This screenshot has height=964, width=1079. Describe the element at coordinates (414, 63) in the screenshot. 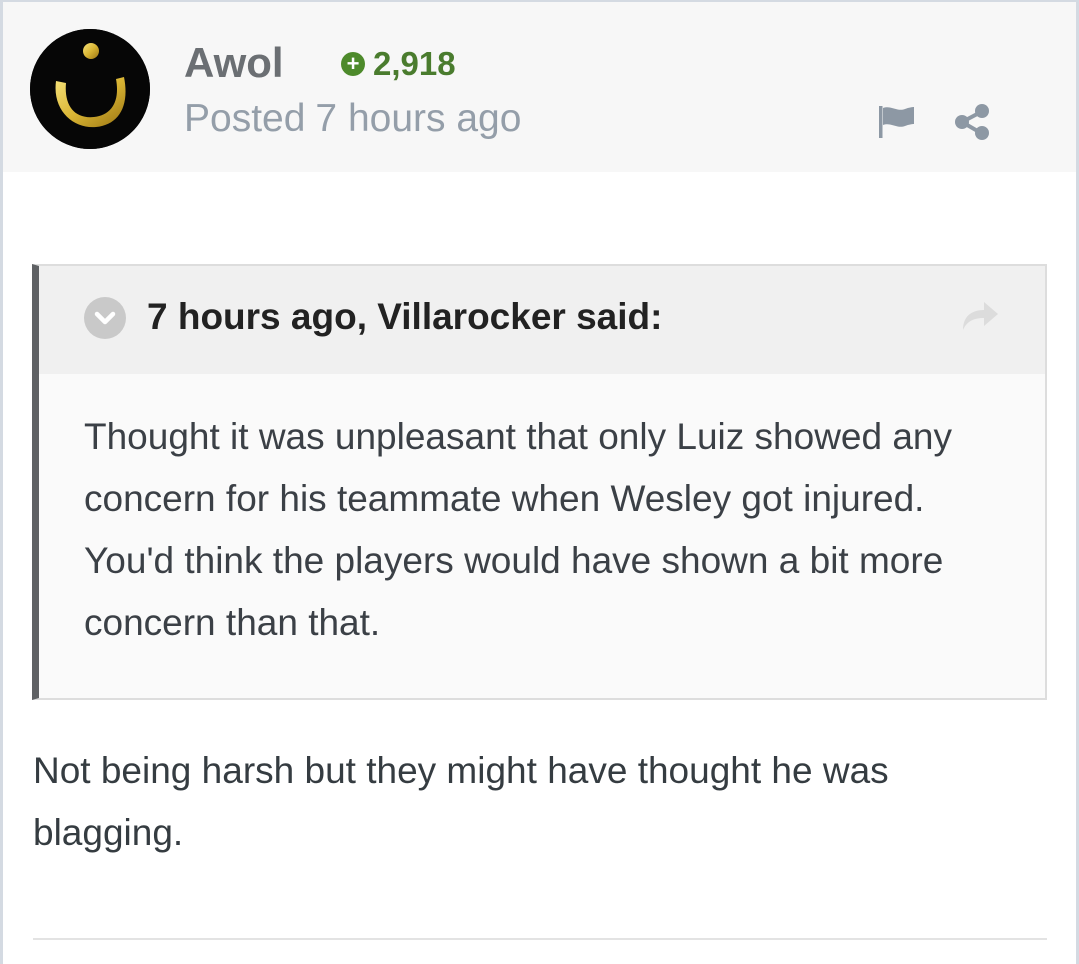

I see `reputation-count: 2,918` at that location.